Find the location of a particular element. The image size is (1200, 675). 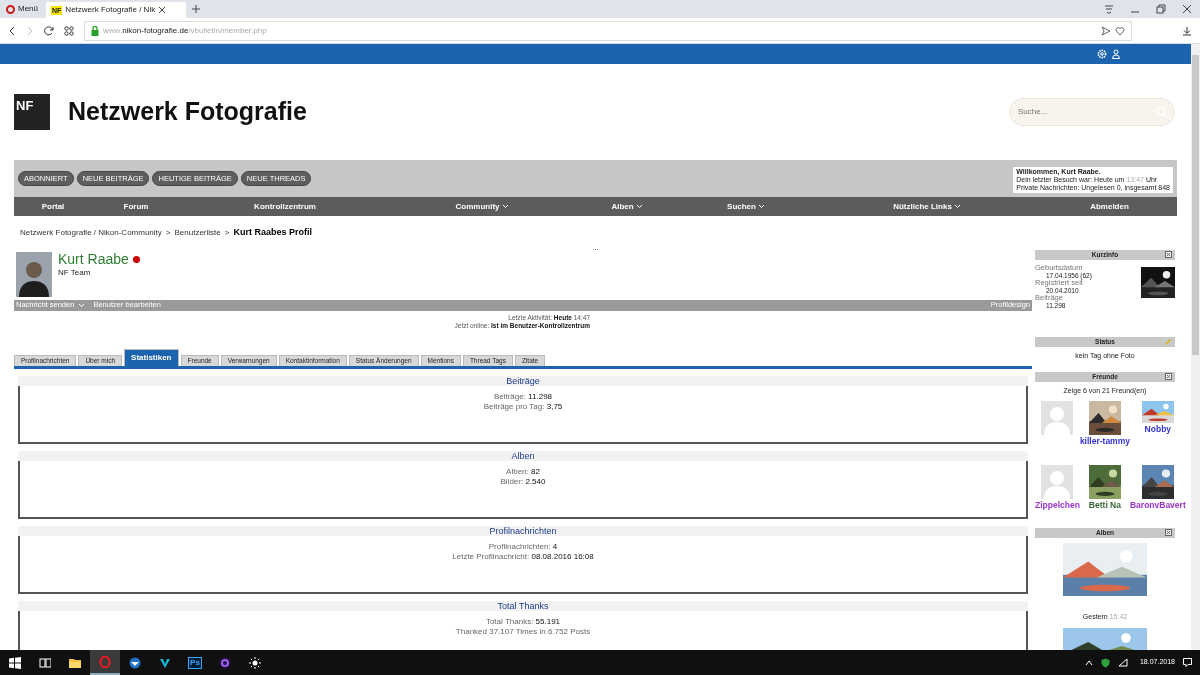

stat-text: Alben: 82 is located at coordinates (523, 471).